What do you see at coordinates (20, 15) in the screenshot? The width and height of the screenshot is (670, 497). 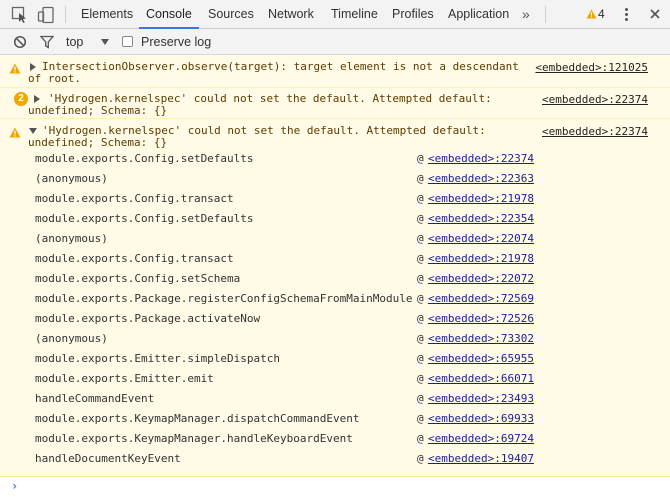 I see `inspect-element-icon` at bounding box center [20, 15].